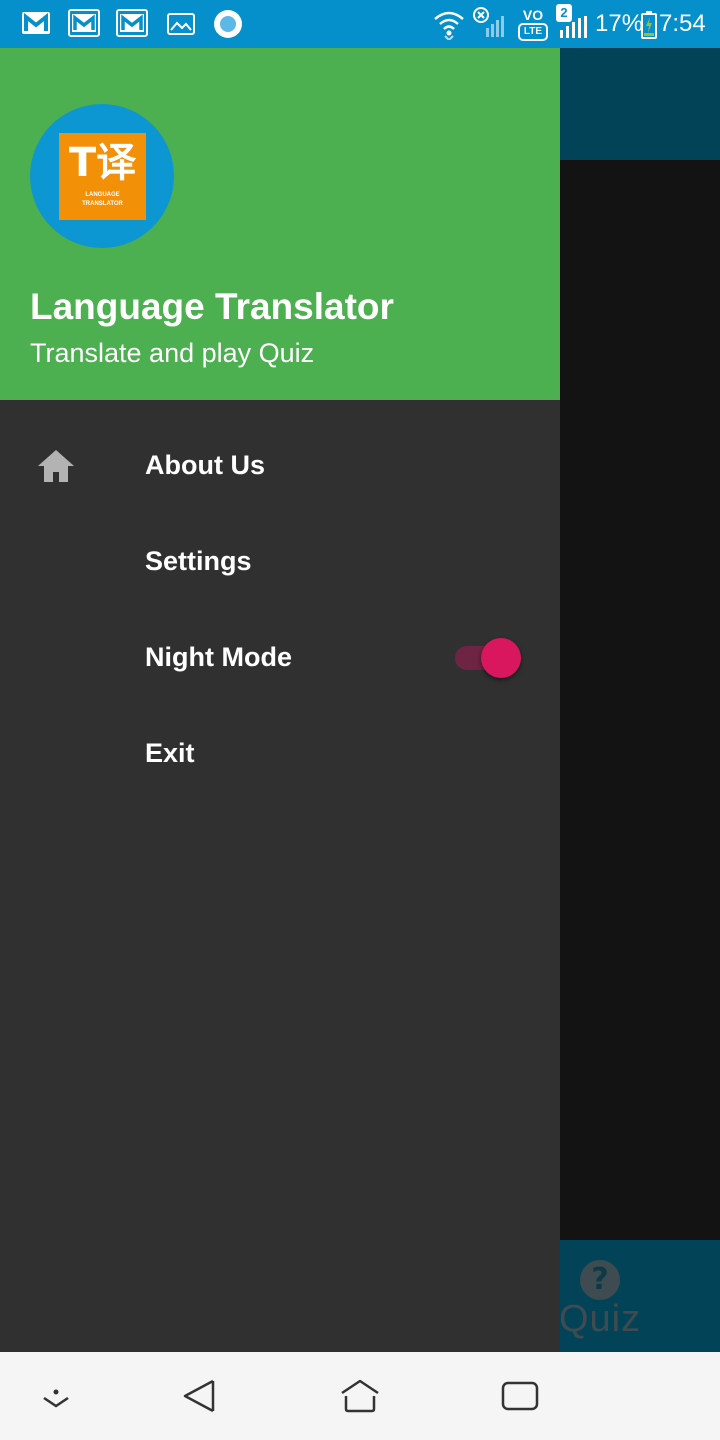  Describe the element at coordinates (172, 353) in the screenshot. I see `drawer-subtitle: Translate and play Quiz` at that location.